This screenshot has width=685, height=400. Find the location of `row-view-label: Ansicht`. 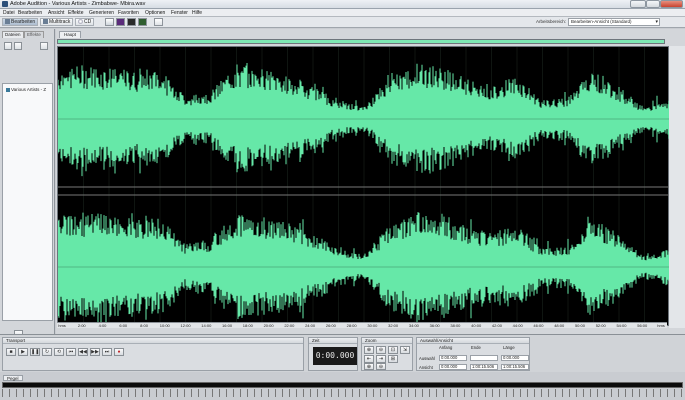

row-view-label: Ansicht is located at coordinates (426, 367).